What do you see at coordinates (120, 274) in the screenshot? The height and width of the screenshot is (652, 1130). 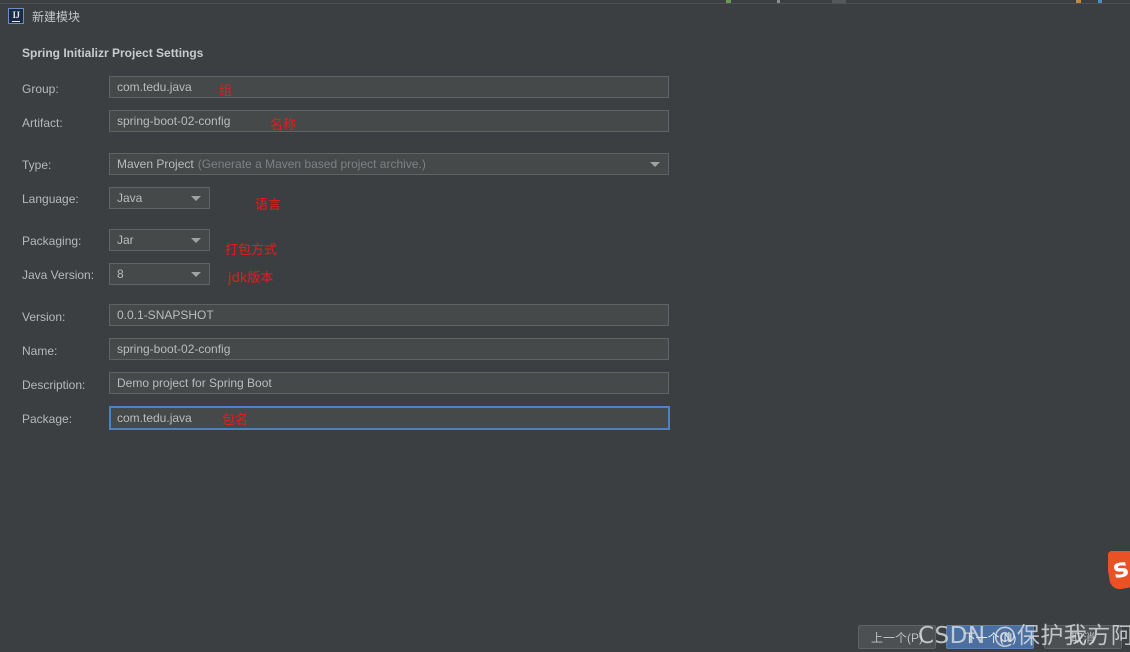 I see `java-version-combobox-value: 8` at bounding box center [120, 274].